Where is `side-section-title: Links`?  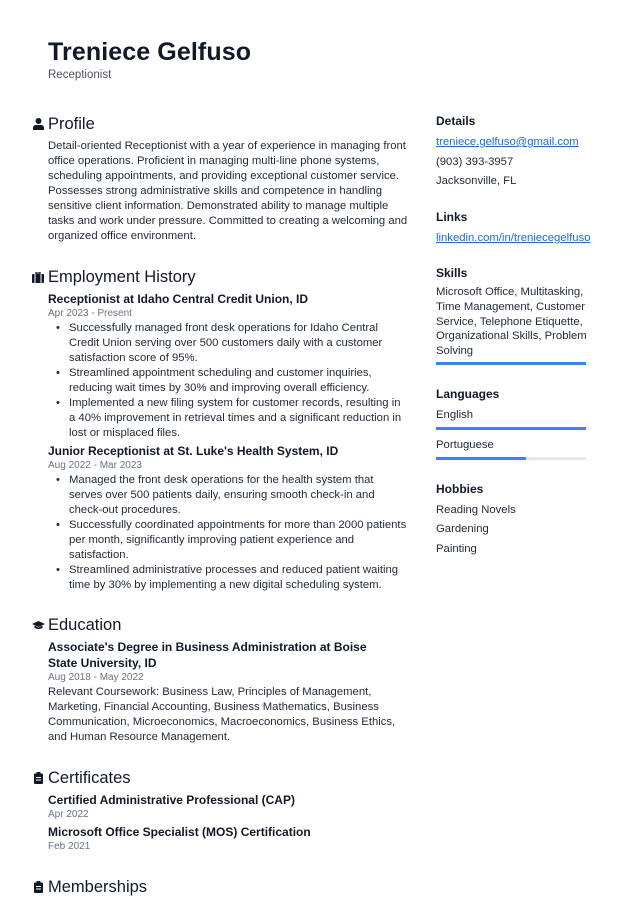 side-section-title: Links is located at coordinates (452, 216).